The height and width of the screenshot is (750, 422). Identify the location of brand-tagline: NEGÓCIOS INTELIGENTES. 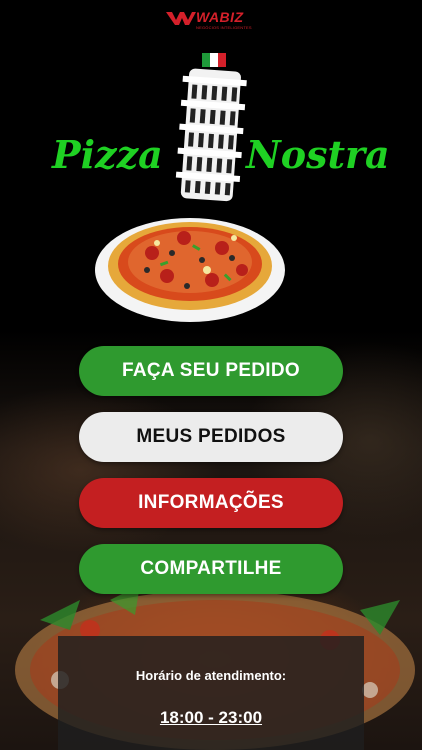
(224, 27).